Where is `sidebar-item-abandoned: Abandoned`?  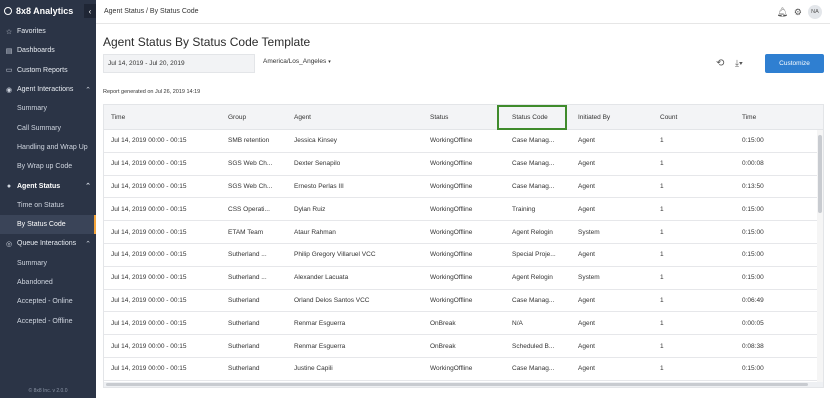
sidebar-item-abandoned: Abandoned is located at coordinates (48, 282).